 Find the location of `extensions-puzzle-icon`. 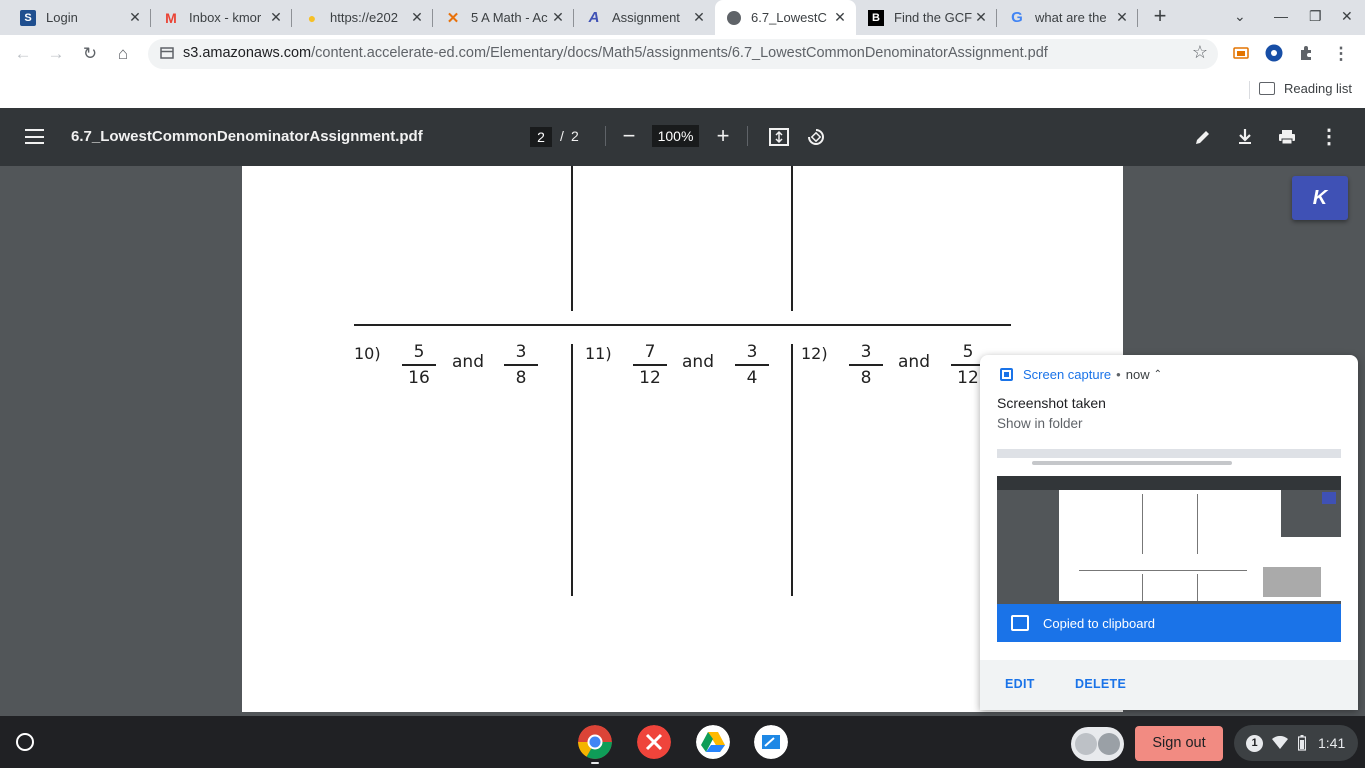

extensions-puzzle-icon is located at coordinates (1307, 53).